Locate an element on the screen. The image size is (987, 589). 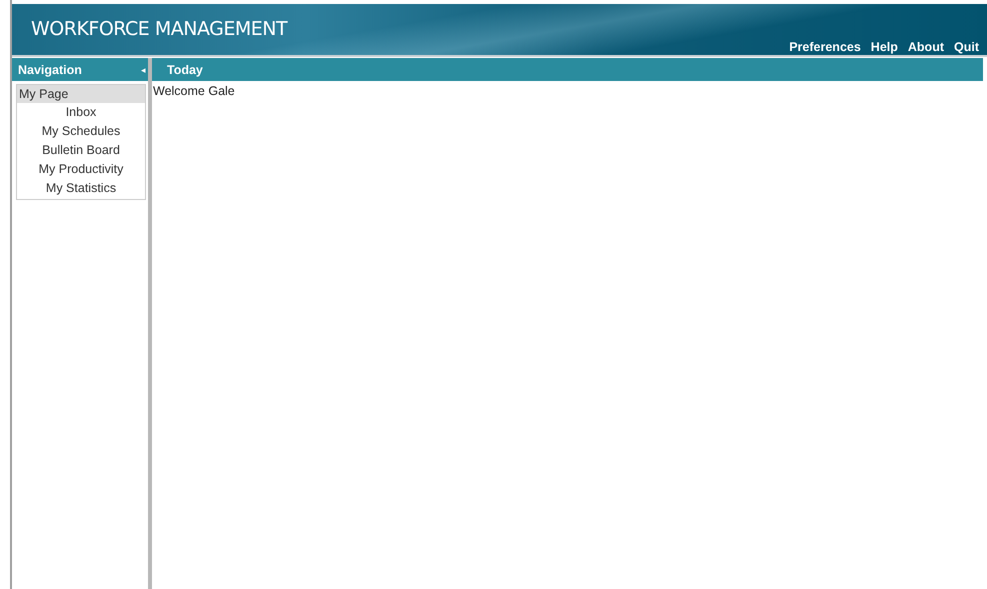
nav-subitem: Bulletin Board is located at coordinates (81, 150).